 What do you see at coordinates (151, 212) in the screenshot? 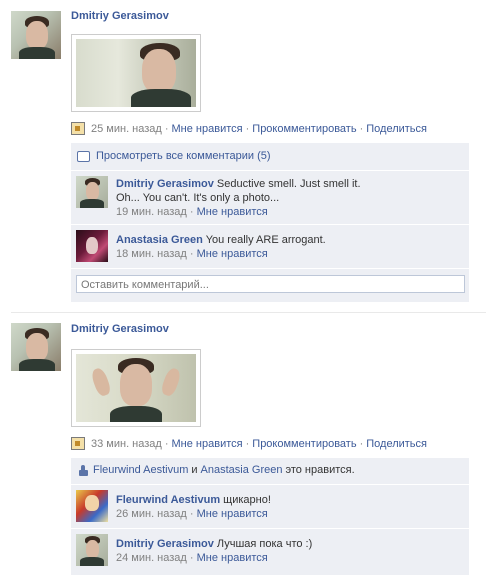
I see `comment-timestamp: 19 мин. назад` at bounding box center [151, 212].